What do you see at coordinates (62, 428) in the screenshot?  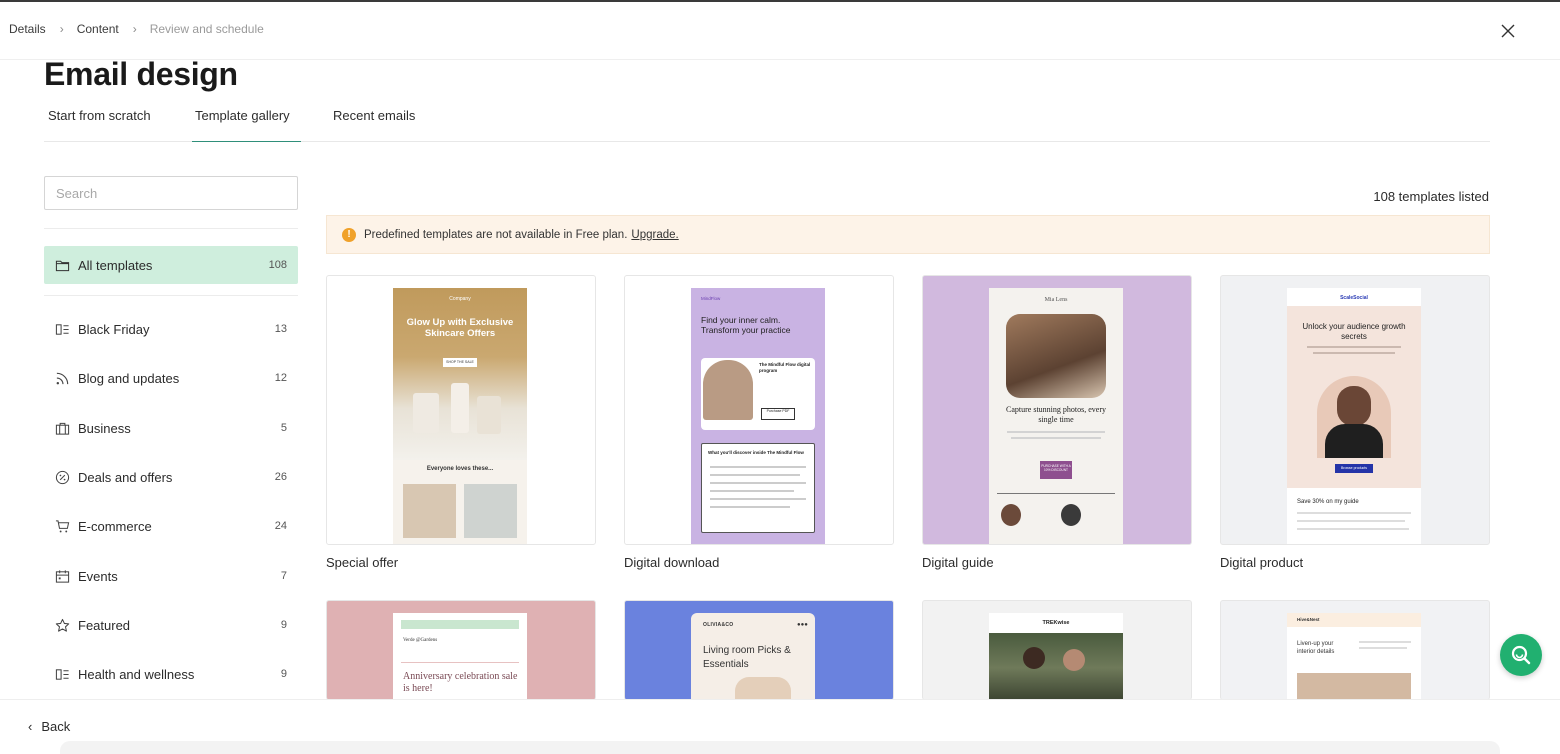 I see `briefcase-icon` at bounding box center [62, 428].